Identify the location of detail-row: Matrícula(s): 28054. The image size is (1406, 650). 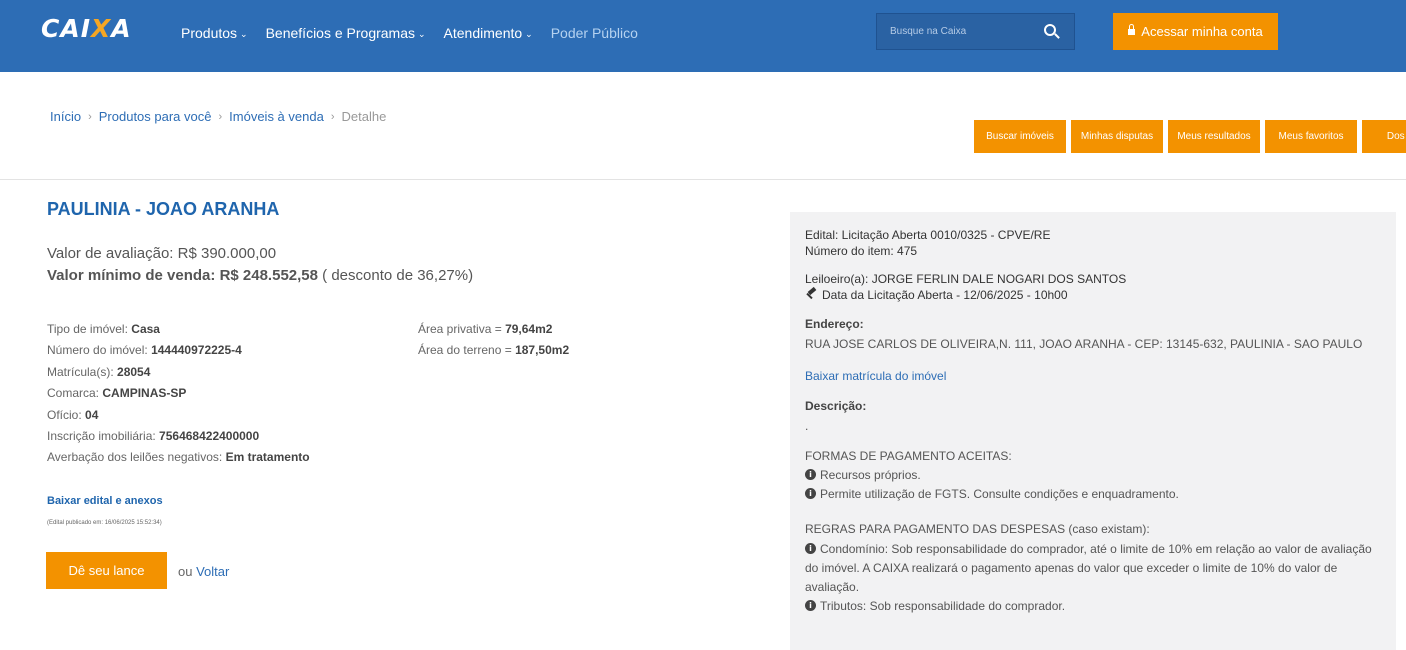
(99, 371).